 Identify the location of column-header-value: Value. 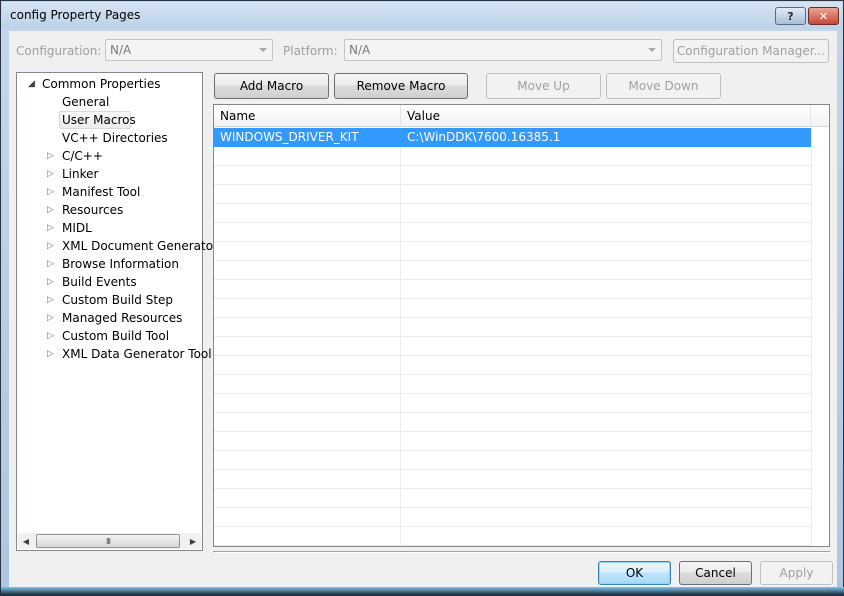
(606, 116).